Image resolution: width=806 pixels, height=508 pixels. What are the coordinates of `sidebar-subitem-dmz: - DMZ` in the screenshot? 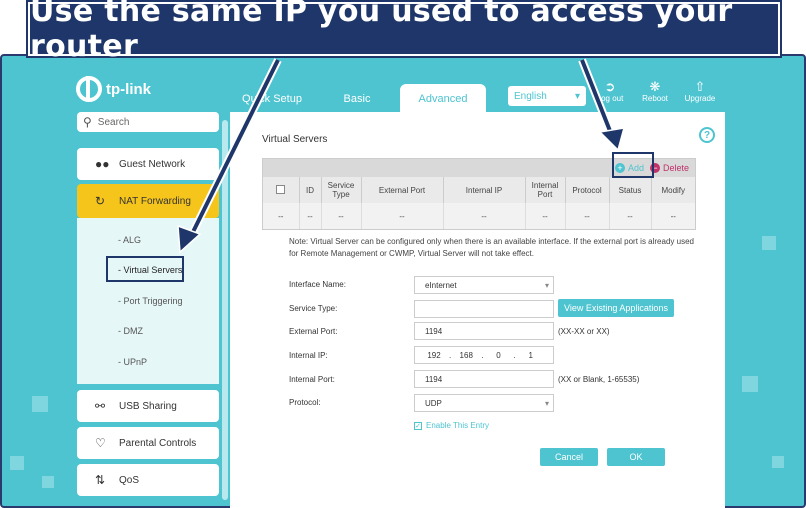 It's located at (130, 331).